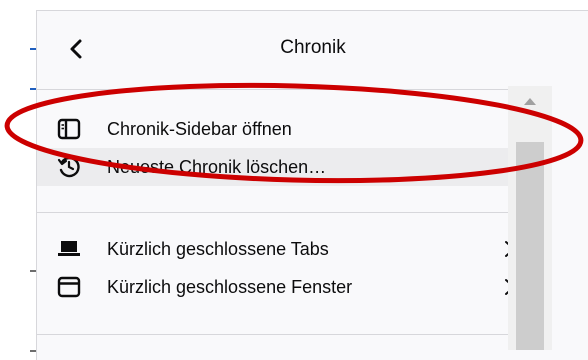 This screenshot has height=360, width=588. I want to click on background-page-strip, so click(18, 180).